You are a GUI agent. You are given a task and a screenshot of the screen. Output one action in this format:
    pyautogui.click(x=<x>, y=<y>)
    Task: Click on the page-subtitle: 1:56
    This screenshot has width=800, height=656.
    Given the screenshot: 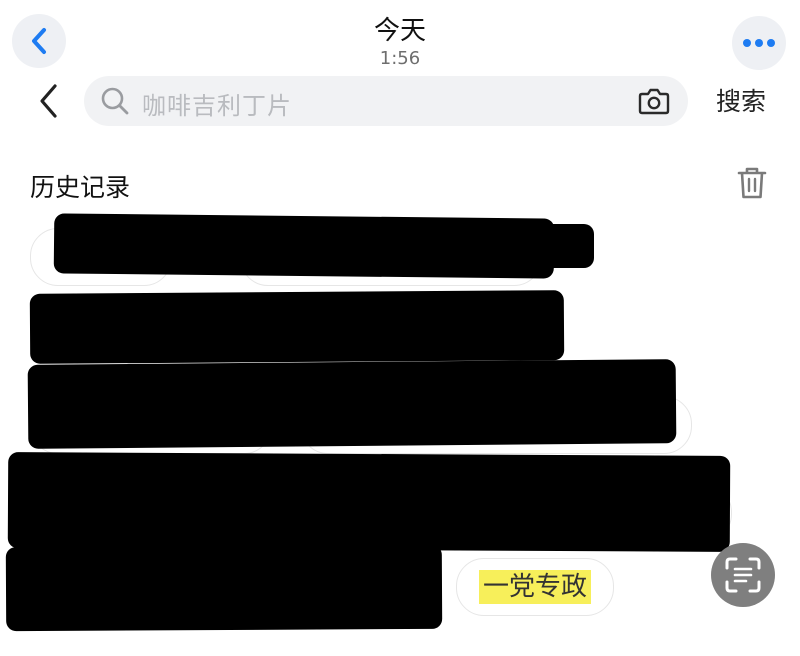 What is the action you would take?
    pyautogui.click(x=400, y=58)
    